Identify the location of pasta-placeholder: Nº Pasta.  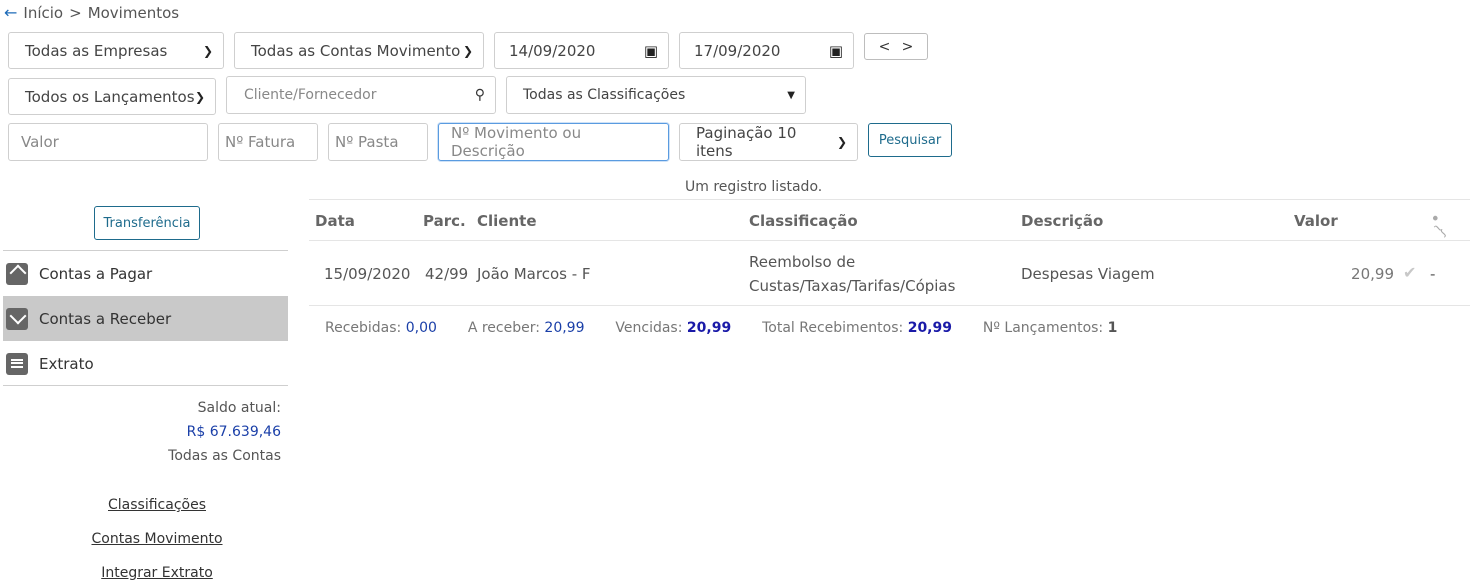
(367, 142).